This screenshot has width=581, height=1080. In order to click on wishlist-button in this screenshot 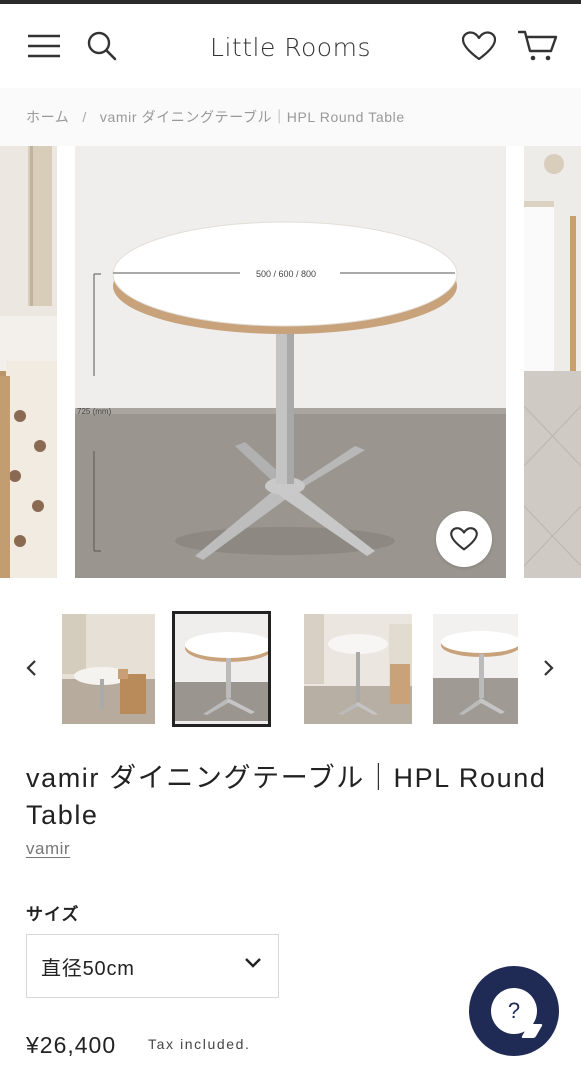, I will do `click(479, 46)`.